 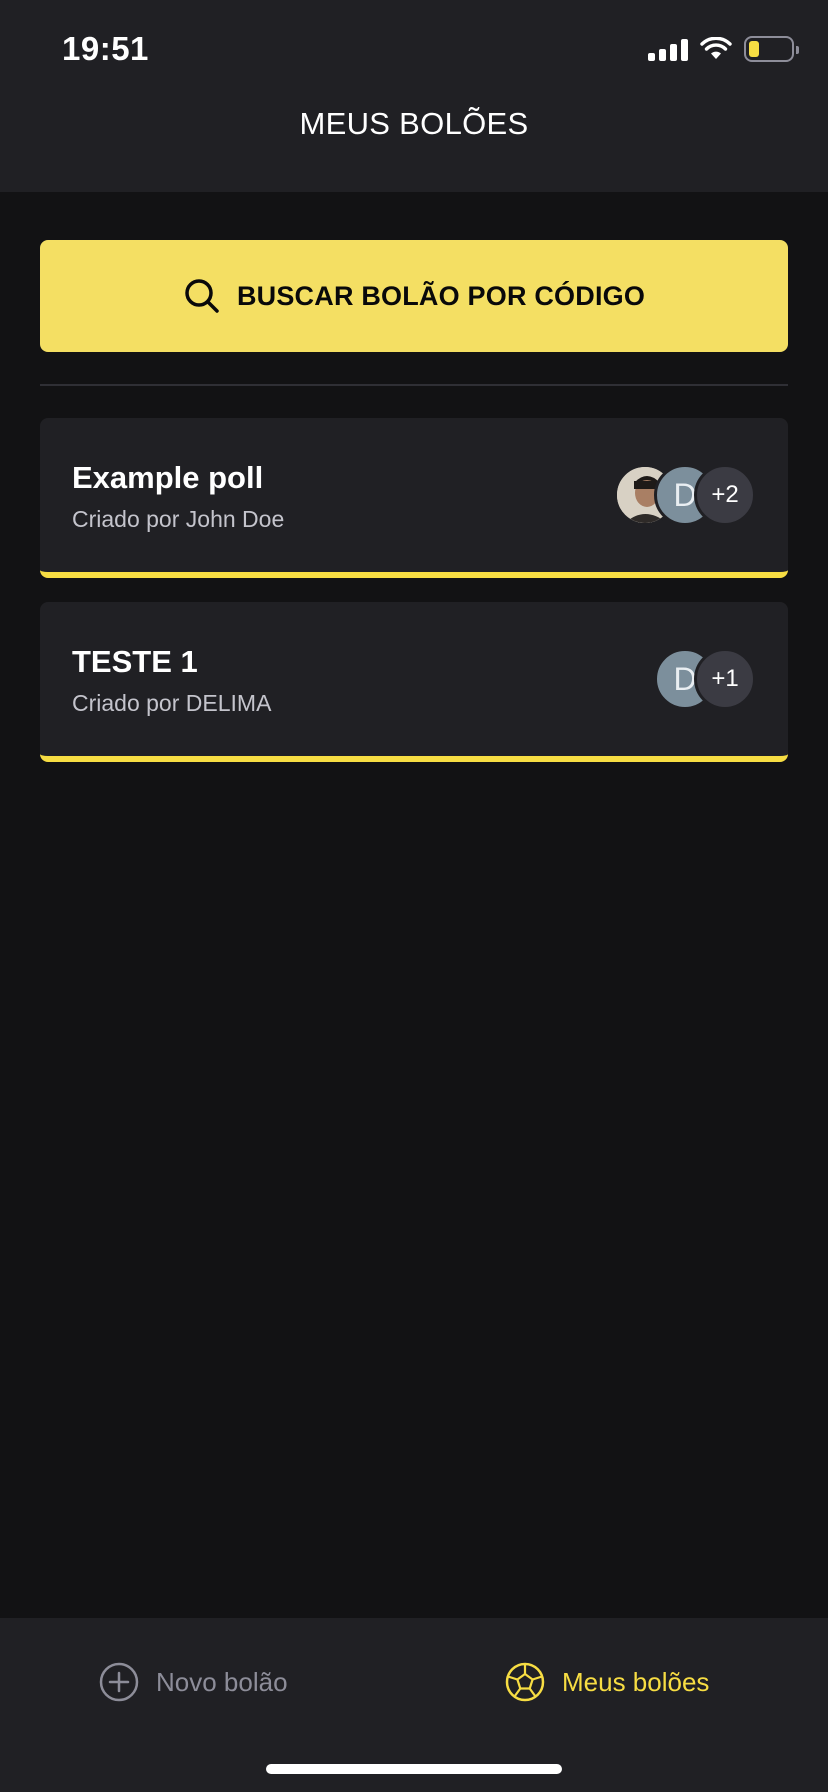 I want to click on divider, so click(x=414, y=385).